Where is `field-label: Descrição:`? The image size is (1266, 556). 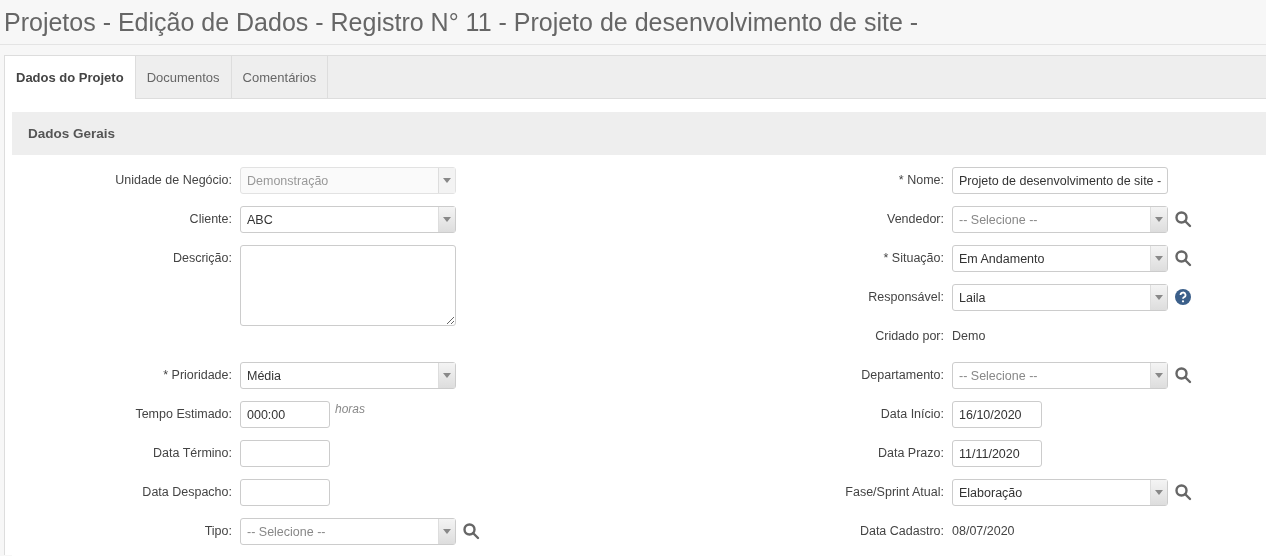 field-label: Descrição: is located at coordinates (202, 257).